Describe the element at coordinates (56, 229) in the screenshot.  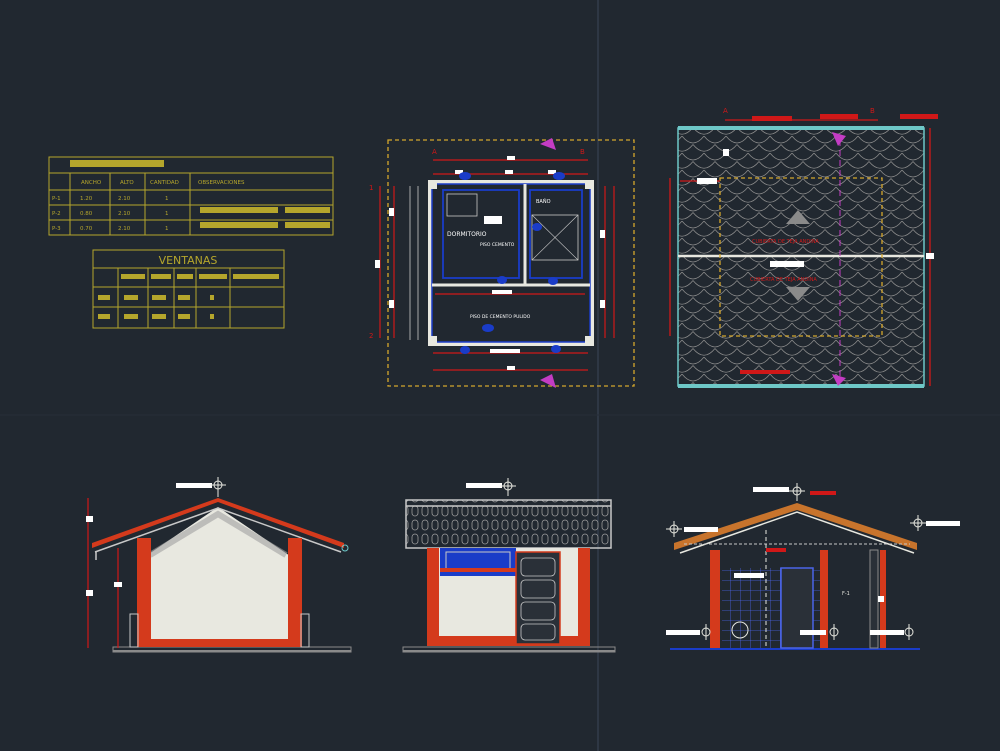
I see `door-row-code: P-3` at that location.